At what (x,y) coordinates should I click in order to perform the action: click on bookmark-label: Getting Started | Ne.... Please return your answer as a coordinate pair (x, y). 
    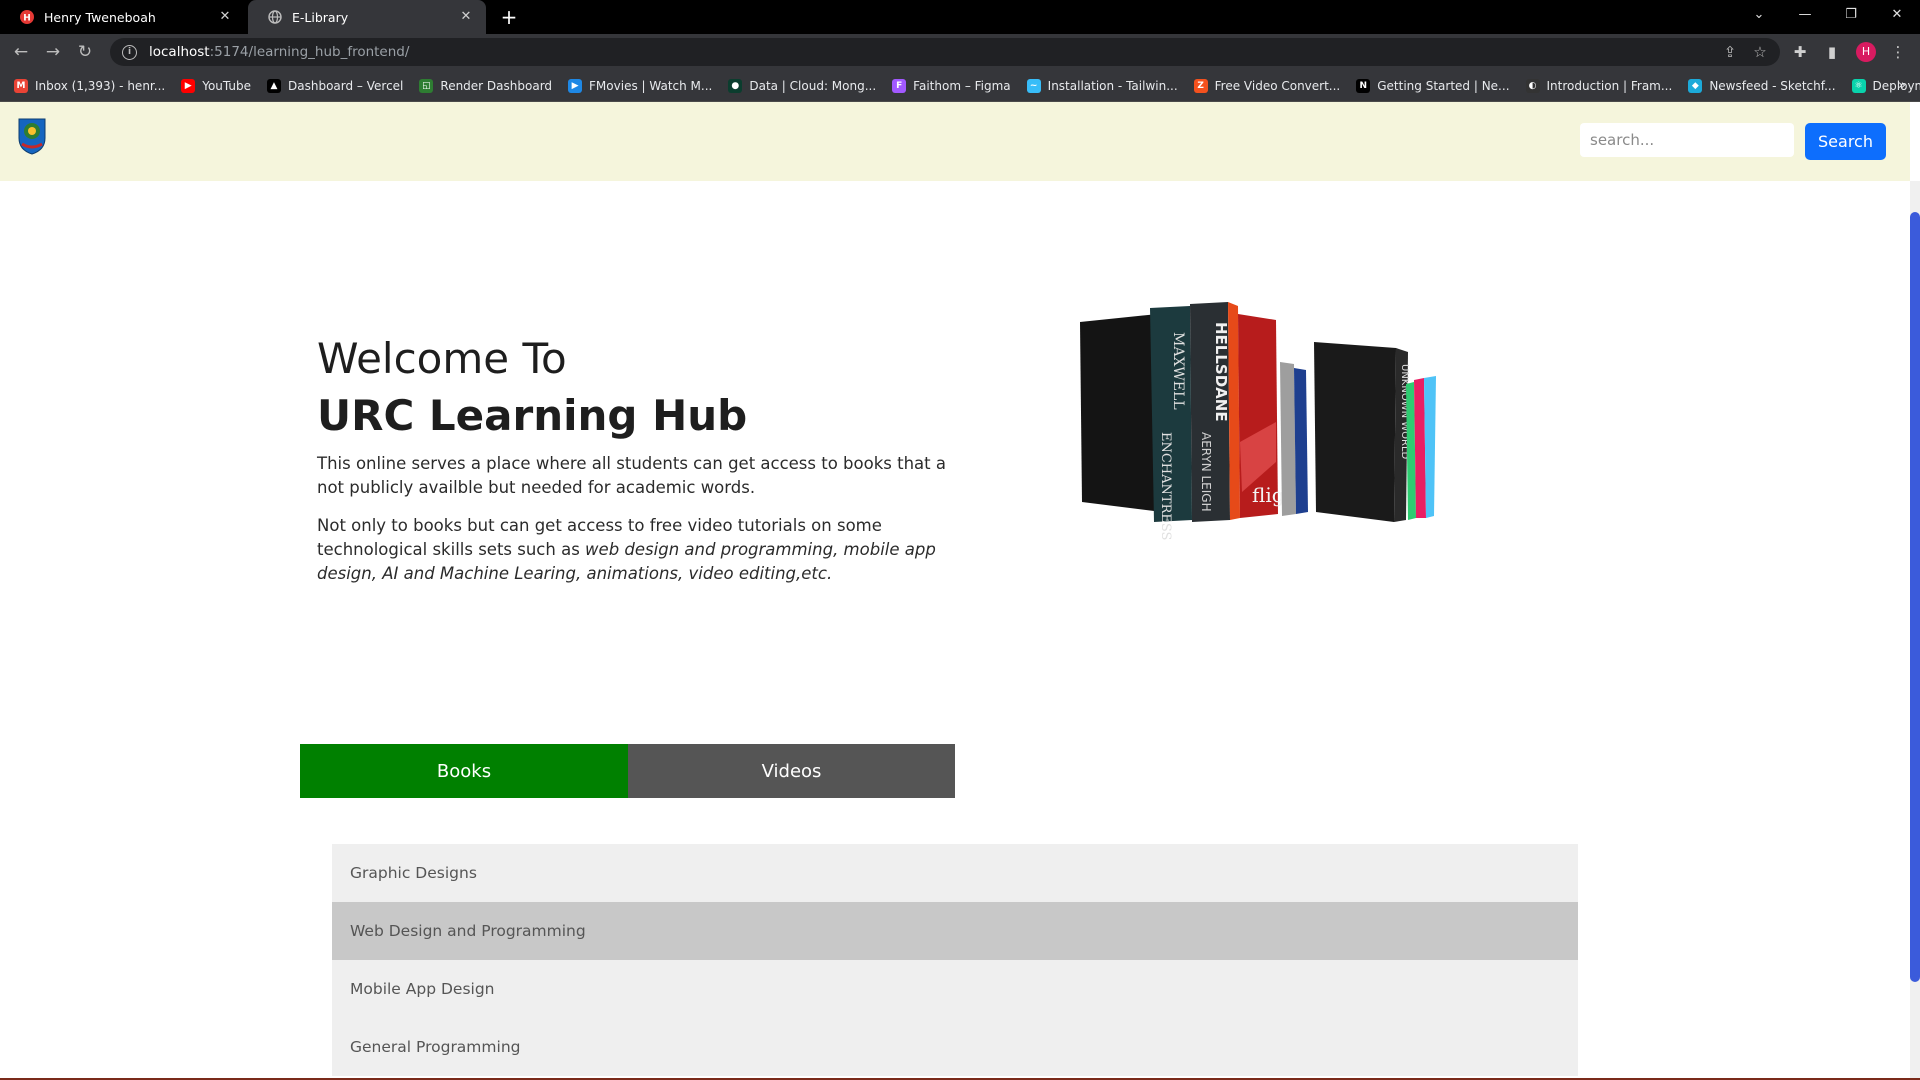
    Looking at the image, I should click on (1443, 85).